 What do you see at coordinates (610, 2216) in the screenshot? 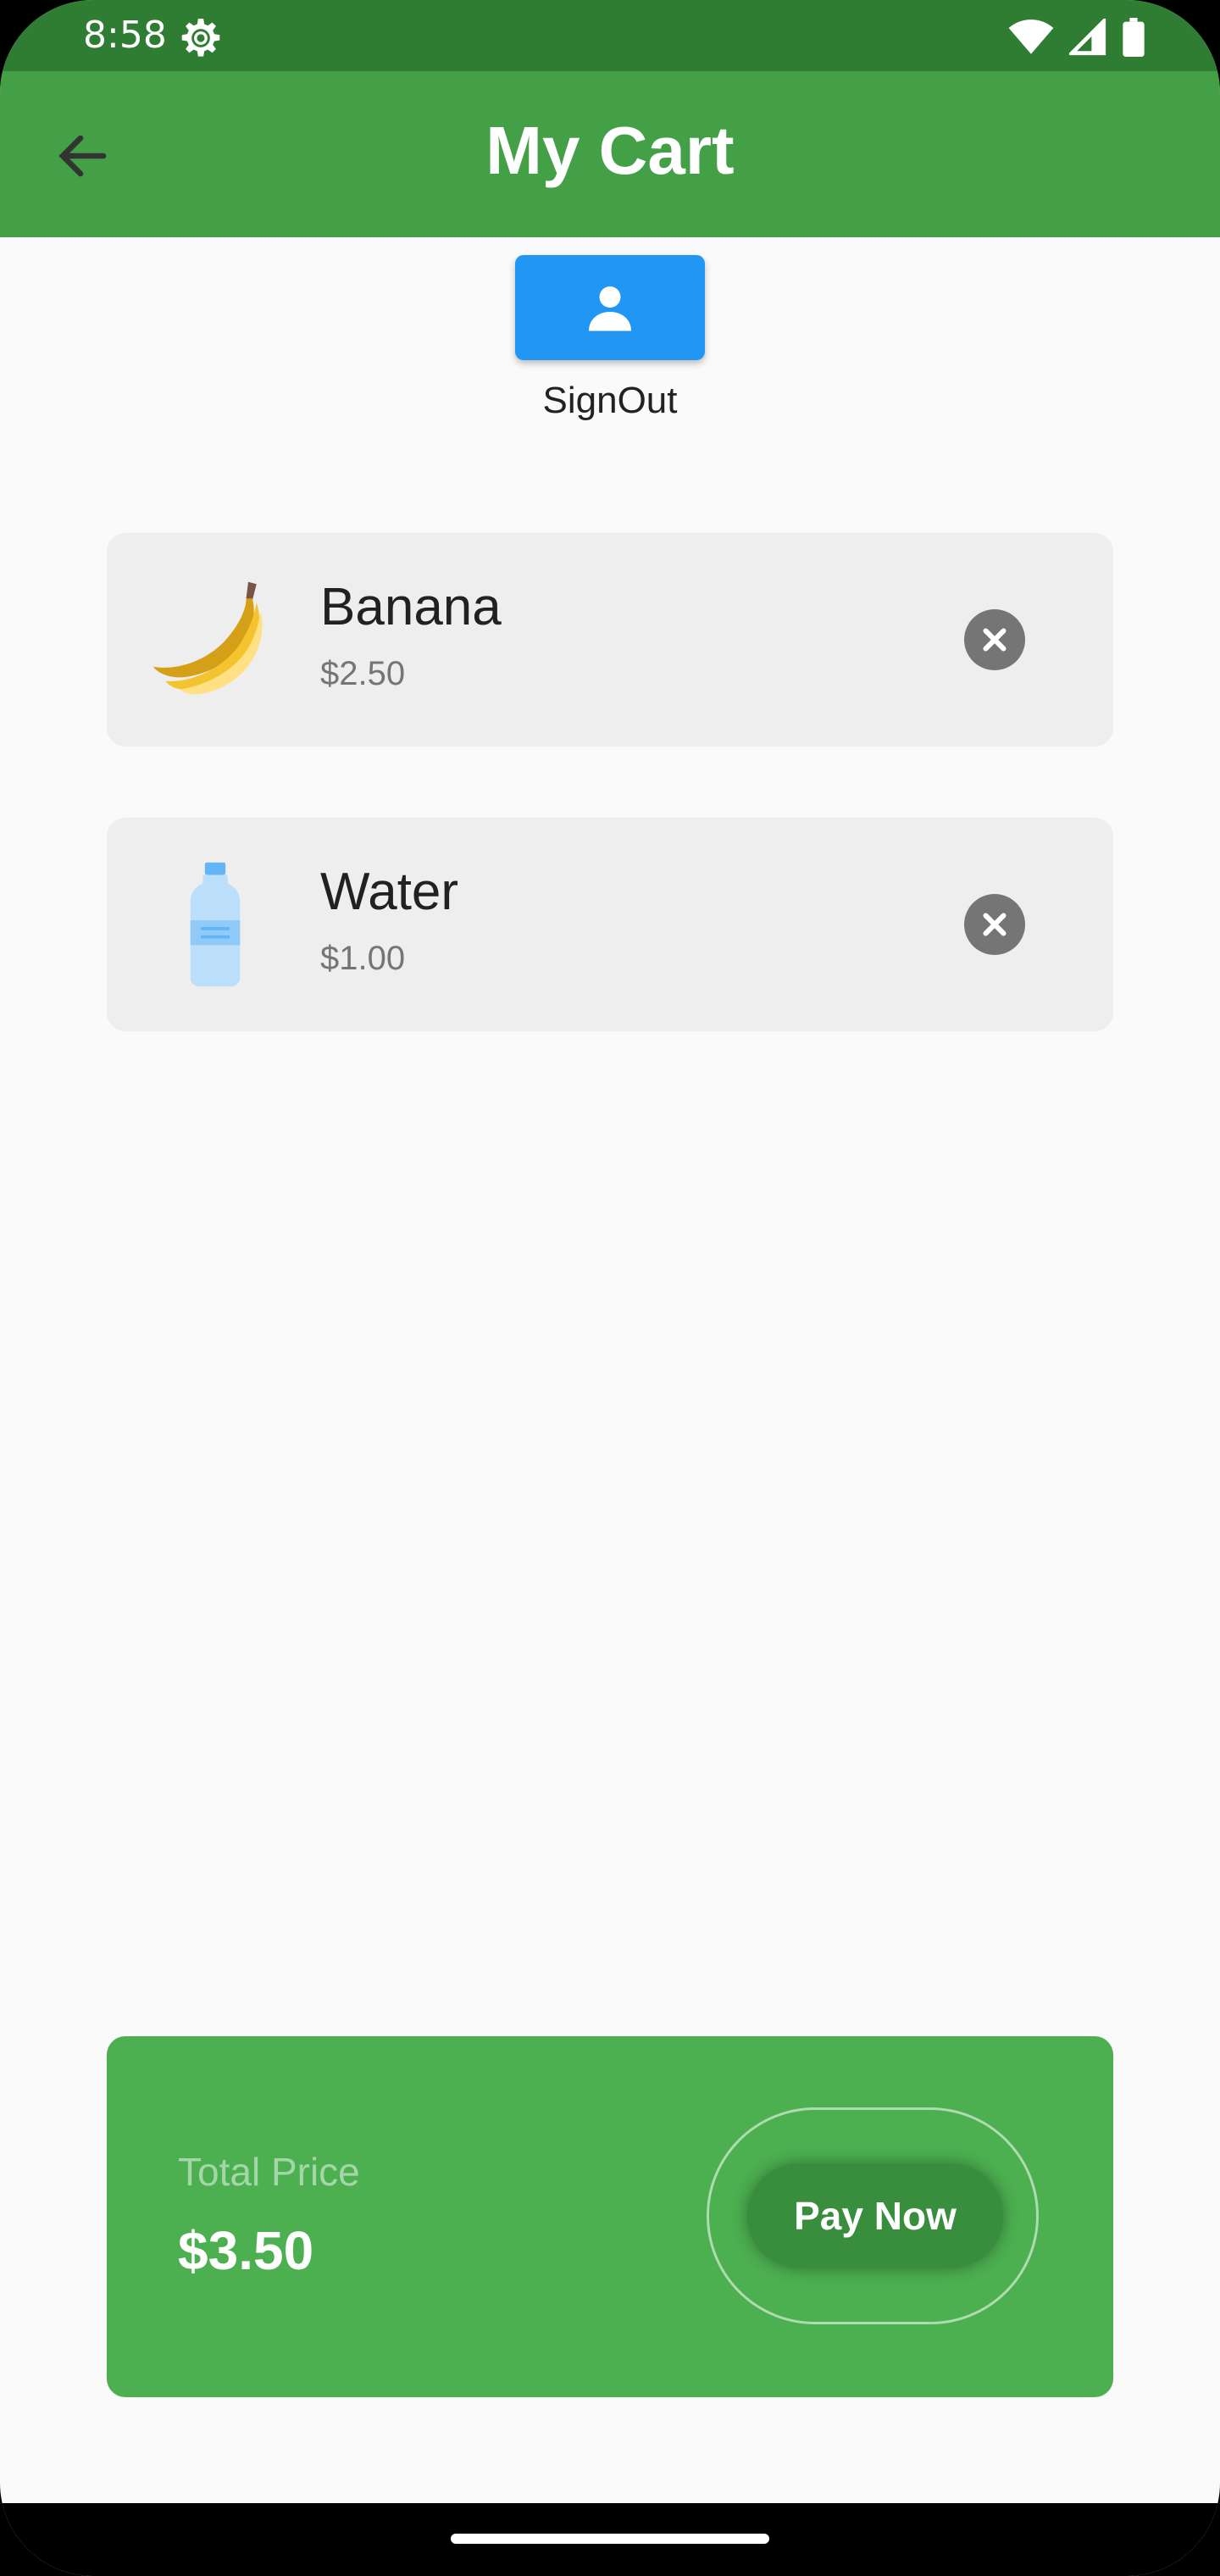
I see `total-card: Total Price $3.50 Pay Now` at bounding box center [610, 2216].